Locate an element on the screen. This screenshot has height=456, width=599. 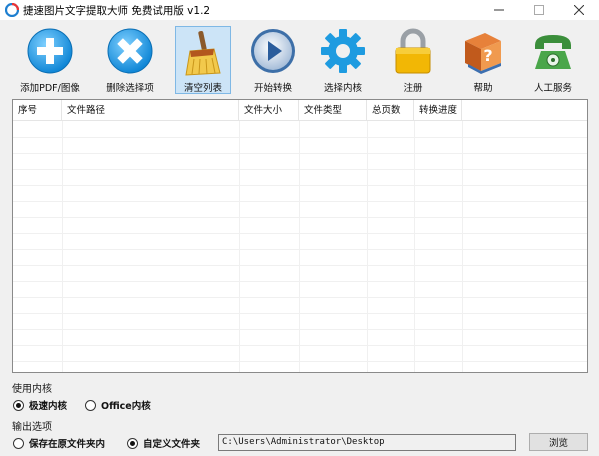
toolbar-label: 人工服务 is located at coordinates (552, 88).